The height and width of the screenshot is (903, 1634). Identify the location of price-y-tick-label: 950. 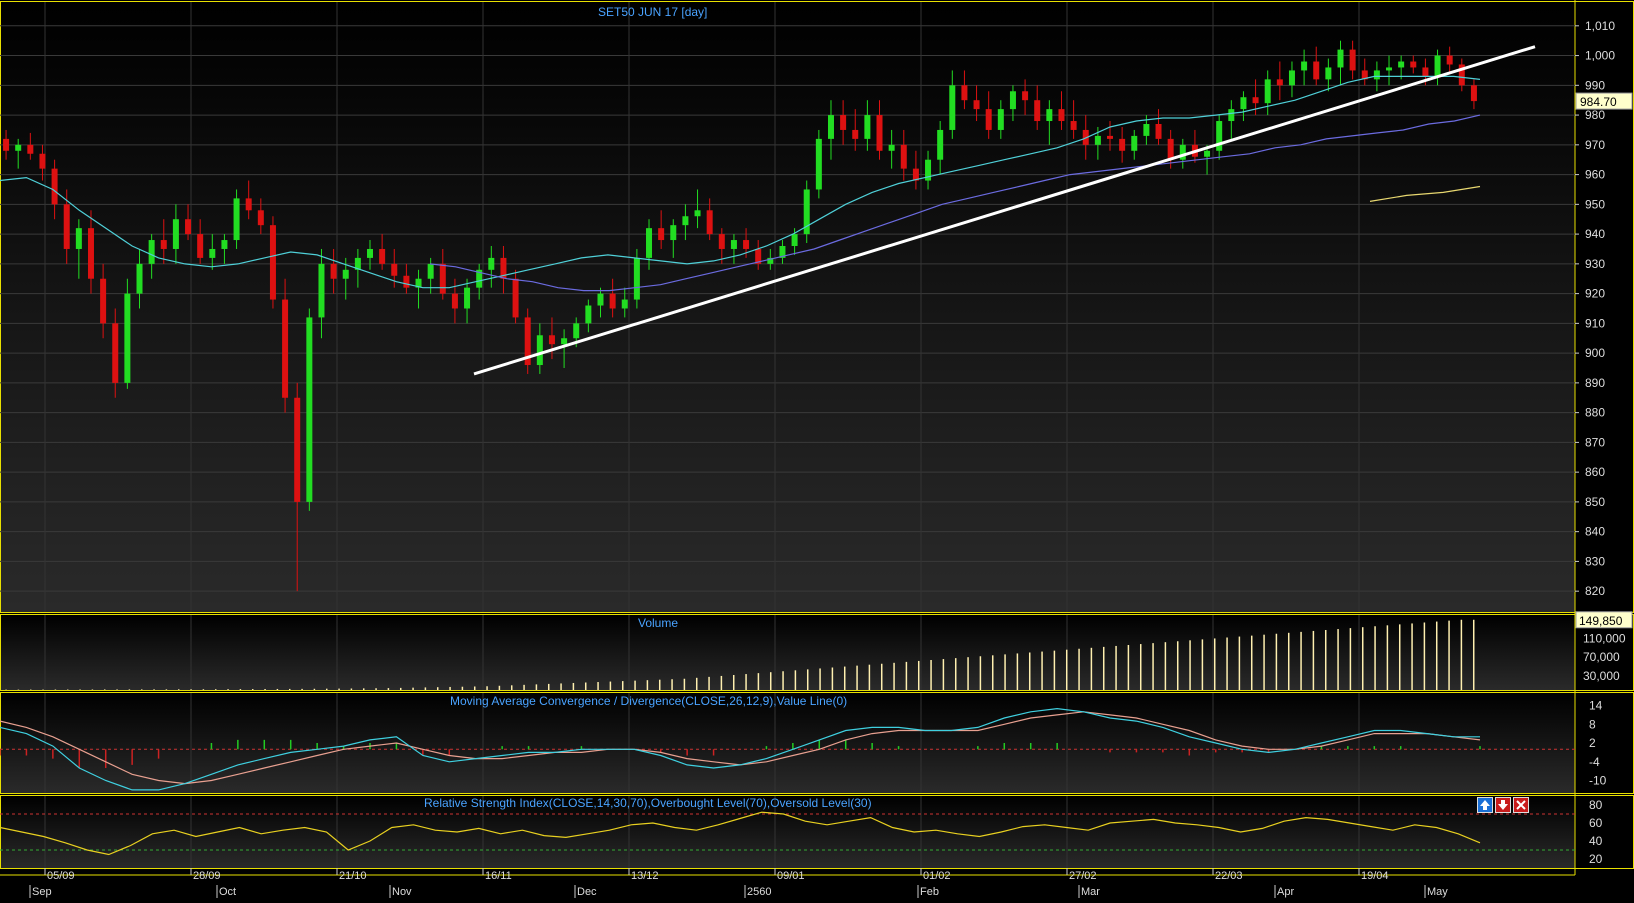
(1595, 204).